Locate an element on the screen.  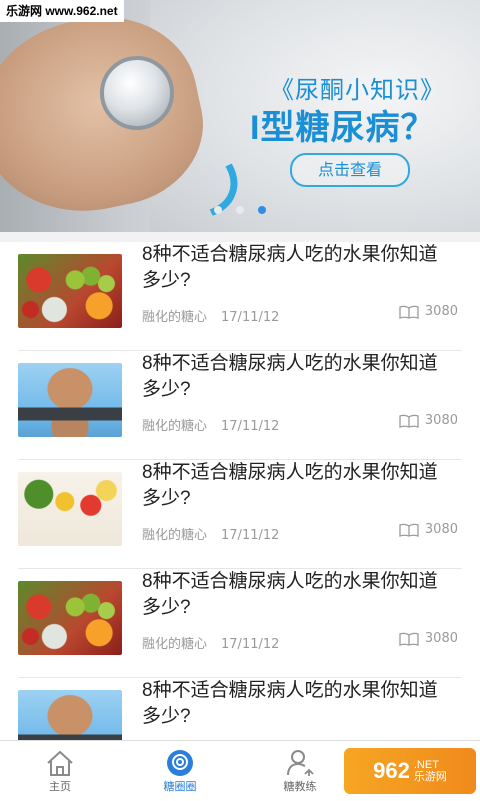
stethoscope-icon is located at coordinates (137, 93).